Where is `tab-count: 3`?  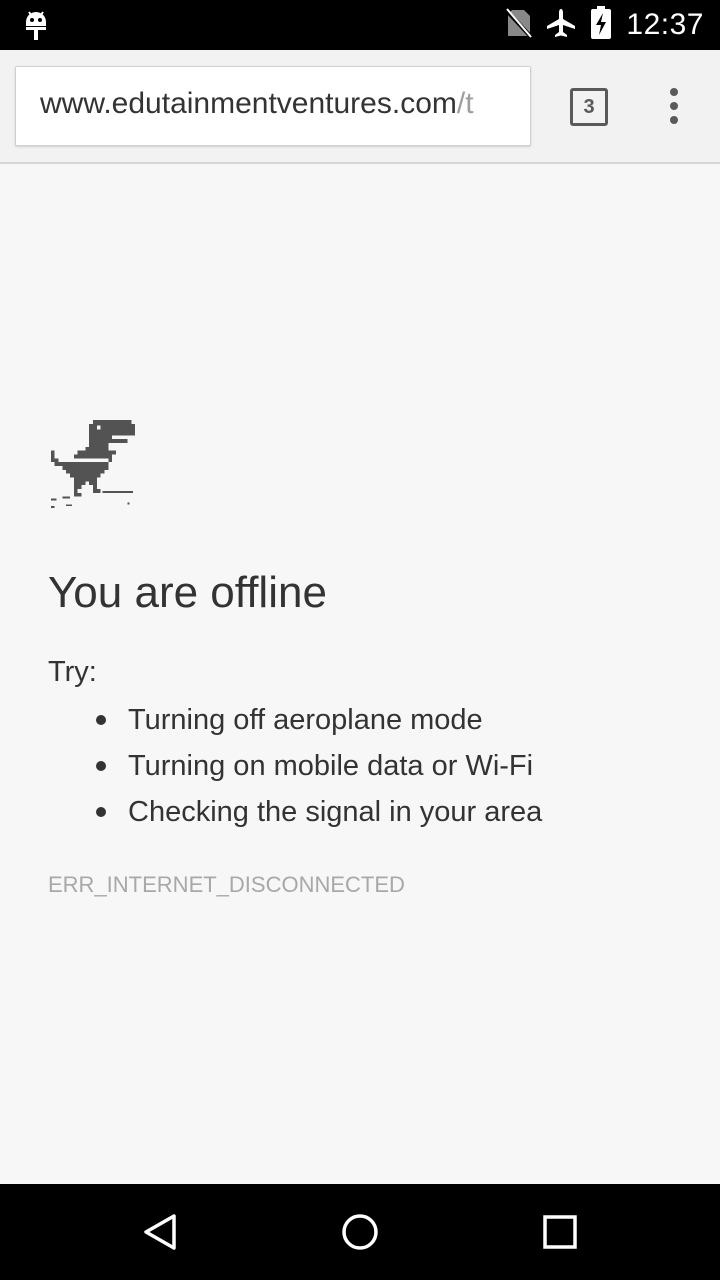
tab-count: 3 is located at coordinates (589, 106).